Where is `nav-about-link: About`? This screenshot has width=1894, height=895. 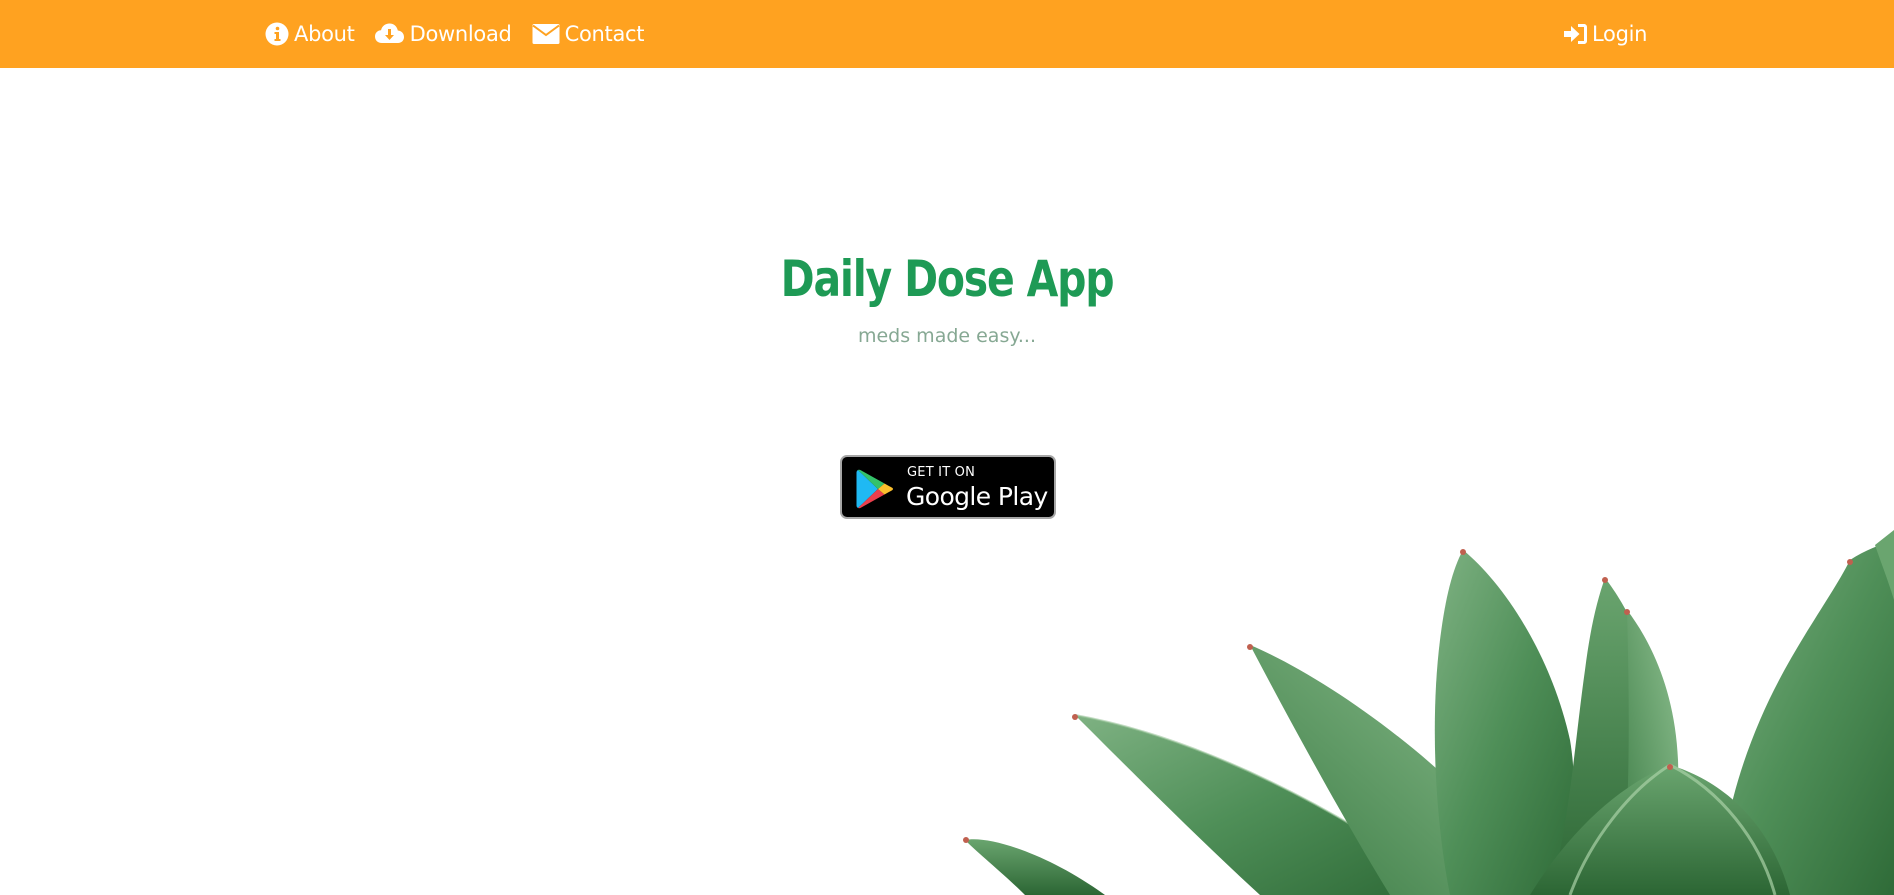
nav-about-link: About is located at coordinates (309, 34).